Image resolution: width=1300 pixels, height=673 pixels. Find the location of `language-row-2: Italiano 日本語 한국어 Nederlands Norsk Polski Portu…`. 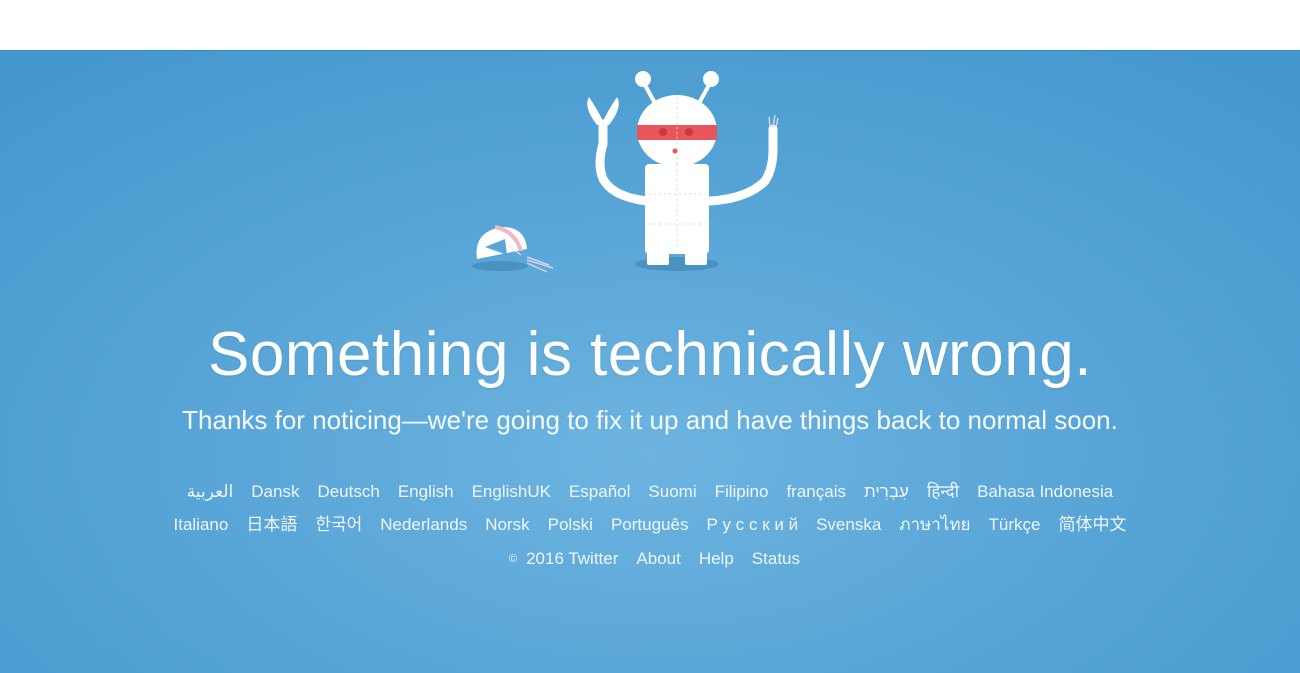

language-row-2: Italiano 日本語 한국어 Nederlands Norsk Polski Portu… is located at coordinates (650, 524).